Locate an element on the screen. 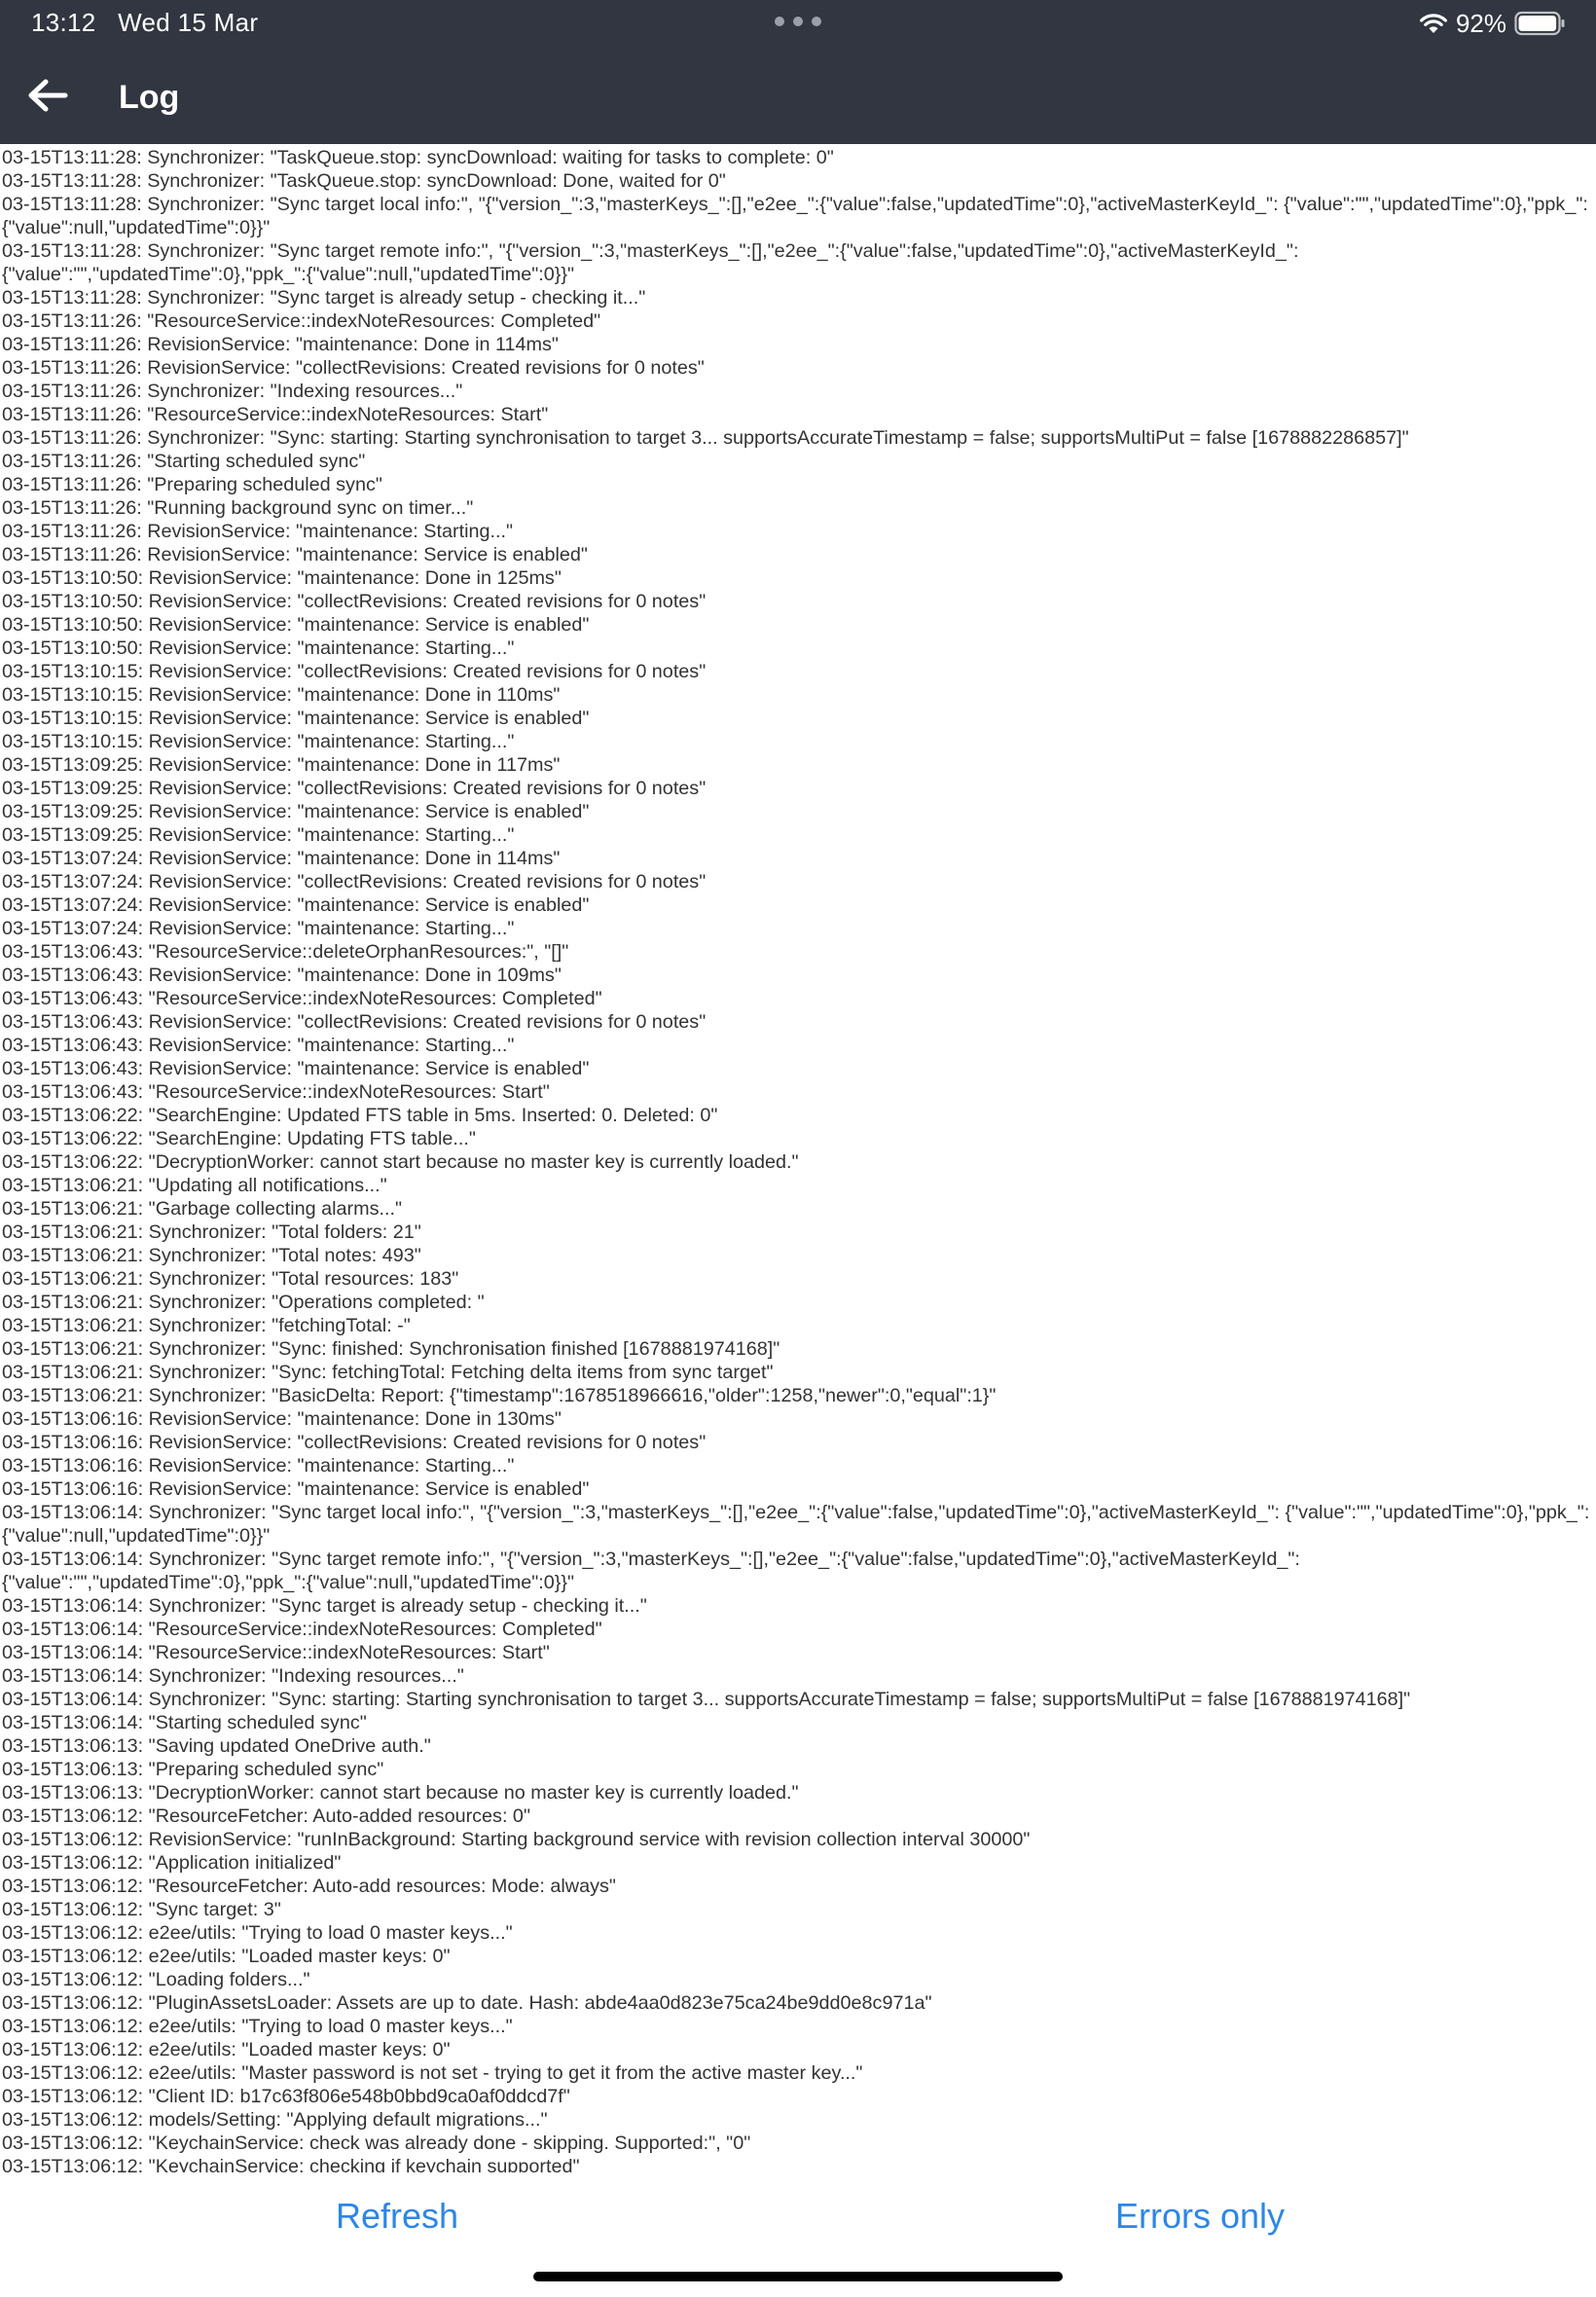 The width and height of the screenshot is (1596, 2297). log-bottom-clip is located at coordinates (798, 2177).